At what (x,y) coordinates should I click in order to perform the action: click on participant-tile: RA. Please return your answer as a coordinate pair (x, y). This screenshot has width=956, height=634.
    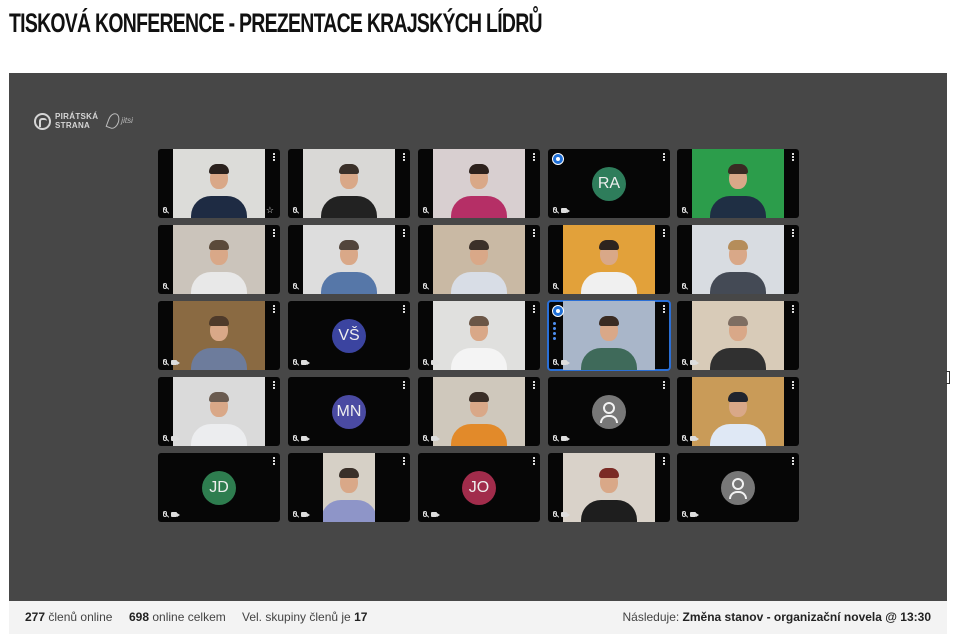
    Looking at the image, I should click on (609, 183).